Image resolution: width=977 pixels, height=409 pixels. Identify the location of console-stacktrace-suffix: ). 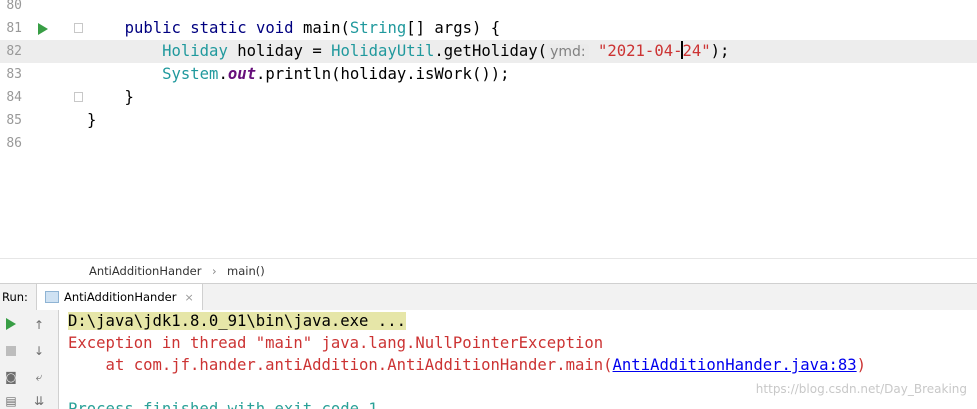
(861, 365).